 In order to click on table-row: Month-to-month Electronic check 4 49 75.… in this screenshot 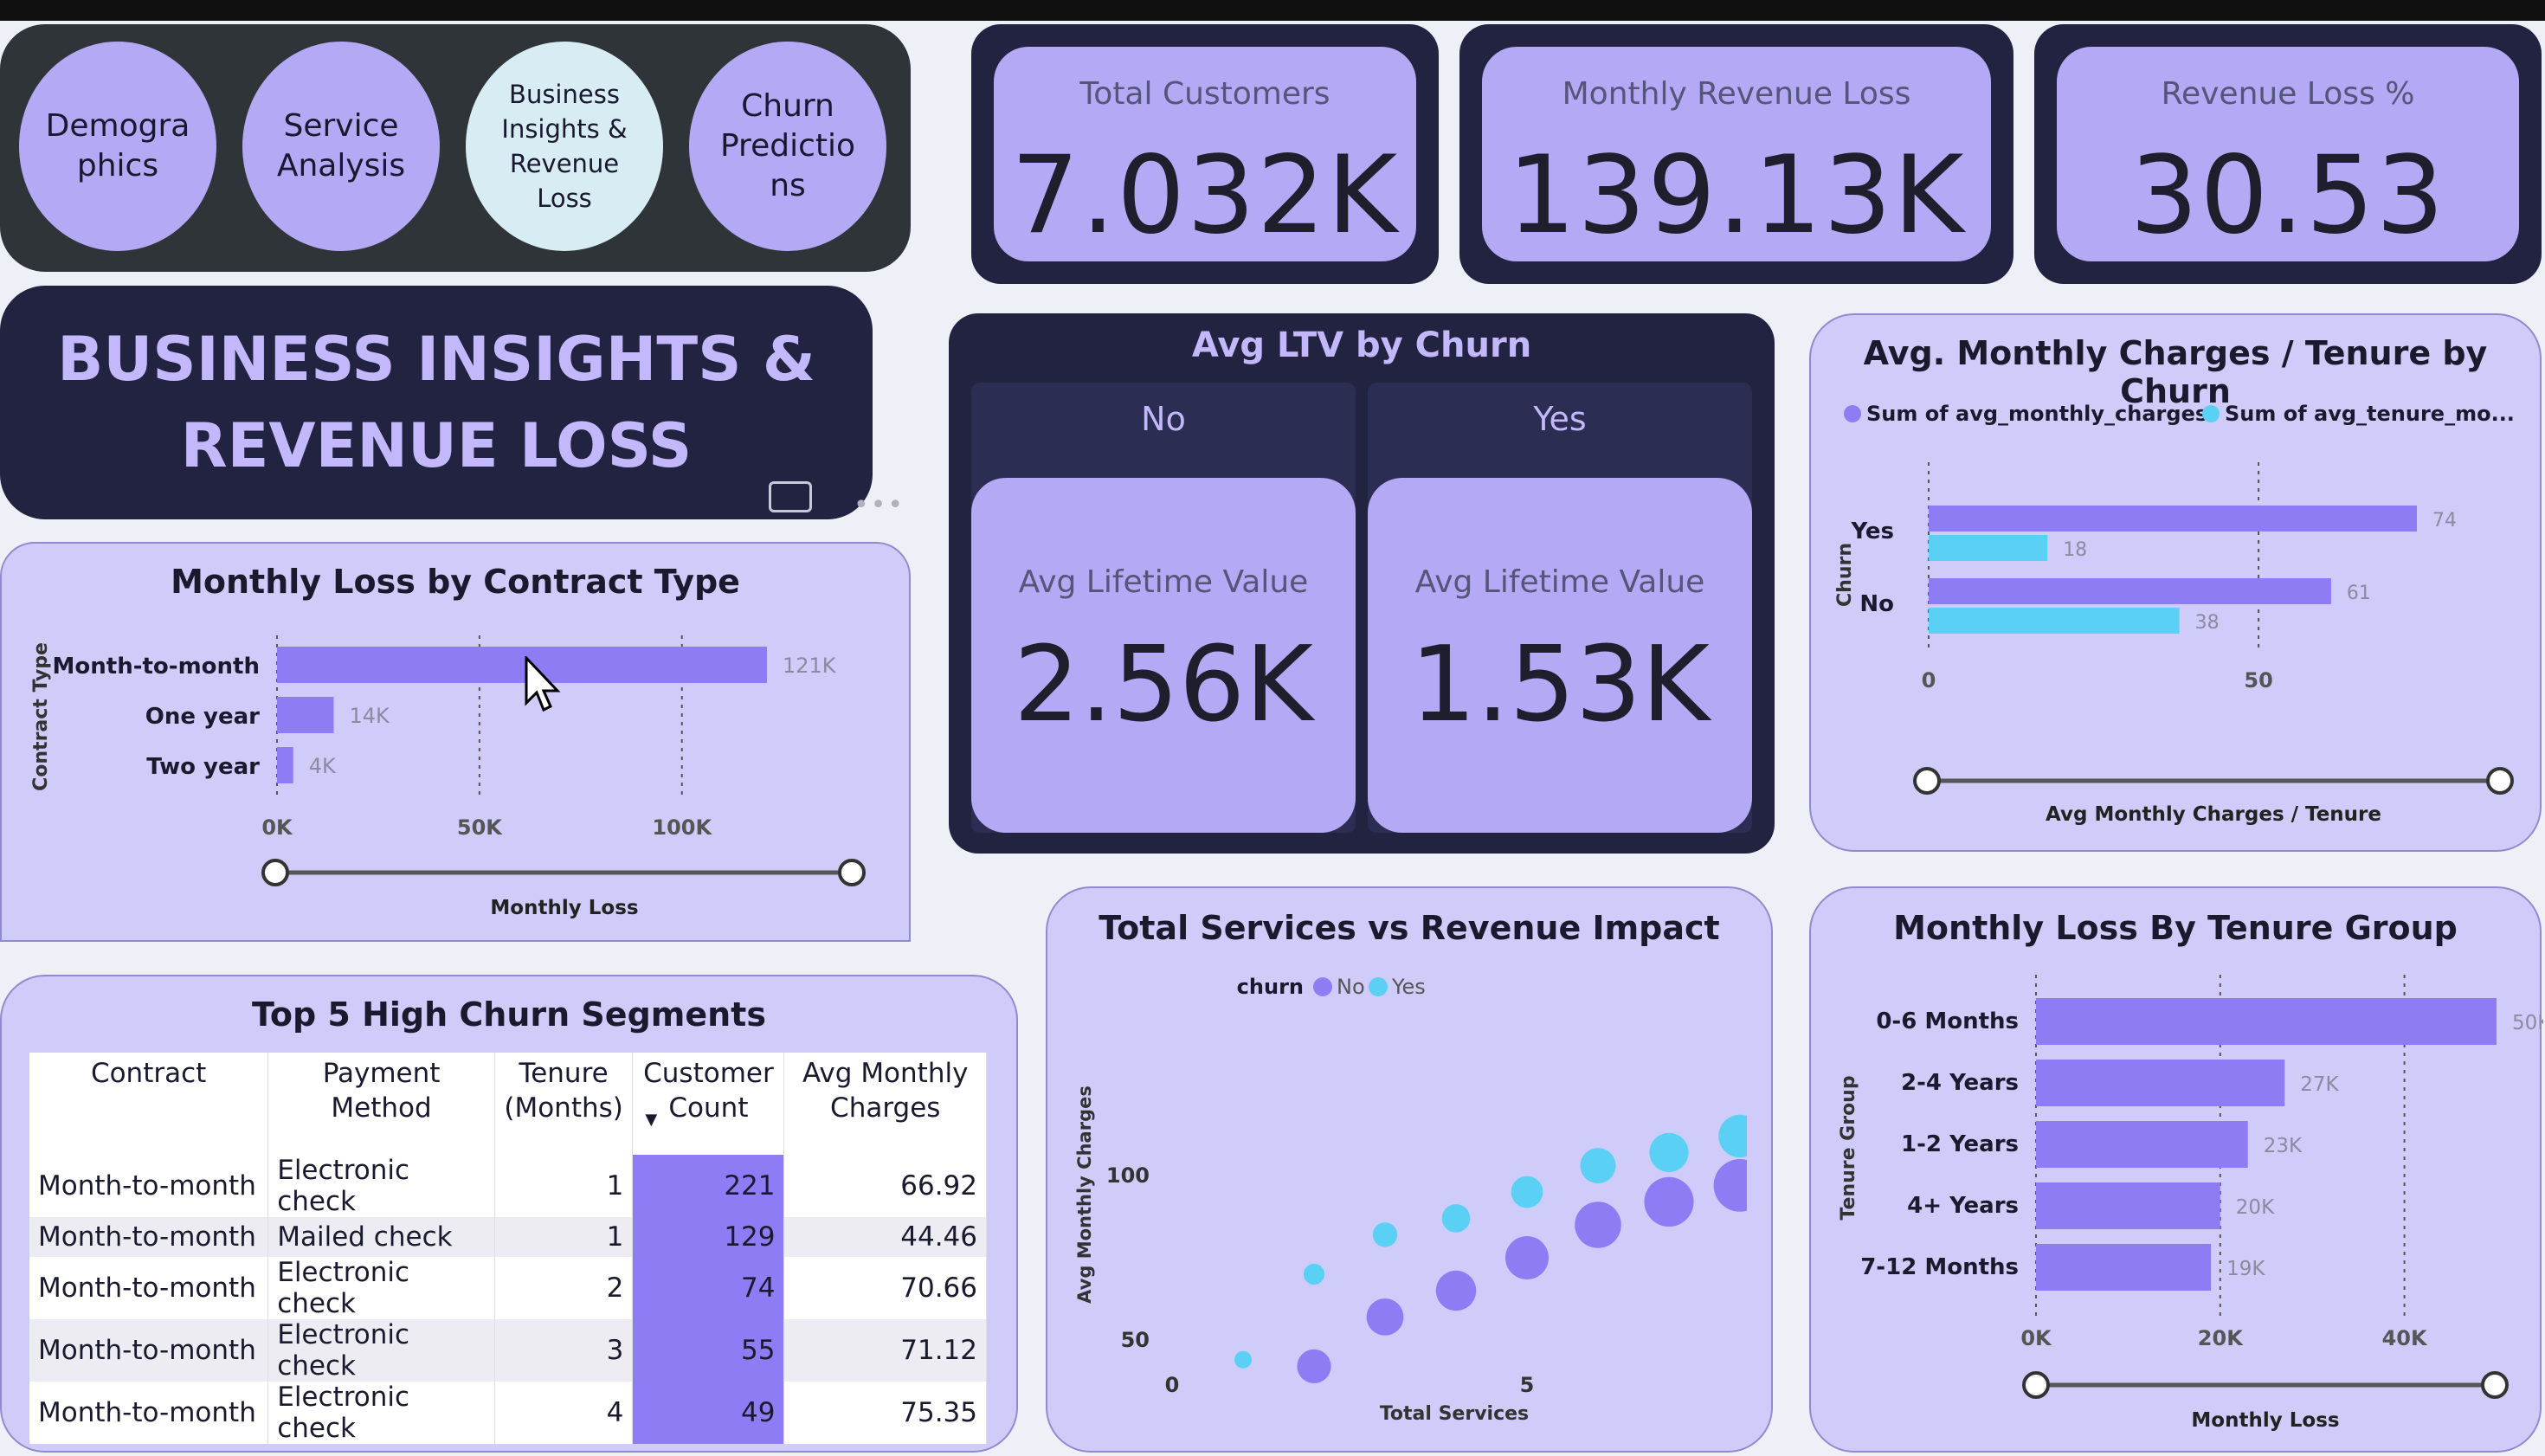, I will do `click(508, 1413)`.